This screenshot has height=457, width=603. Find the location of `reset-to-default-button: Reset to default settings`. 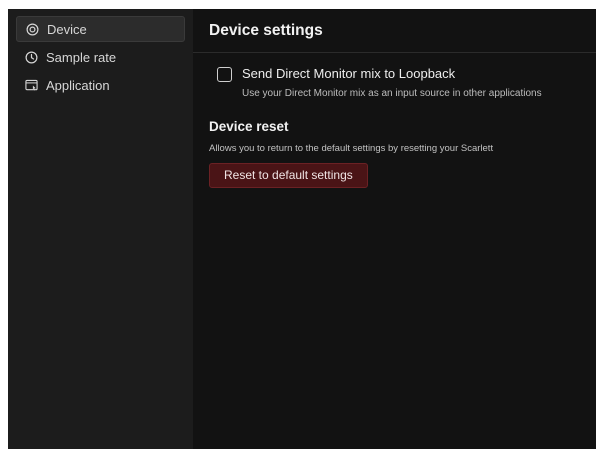

reset-to-default-button: Reset to default settings is located at coordinates (288, 175).